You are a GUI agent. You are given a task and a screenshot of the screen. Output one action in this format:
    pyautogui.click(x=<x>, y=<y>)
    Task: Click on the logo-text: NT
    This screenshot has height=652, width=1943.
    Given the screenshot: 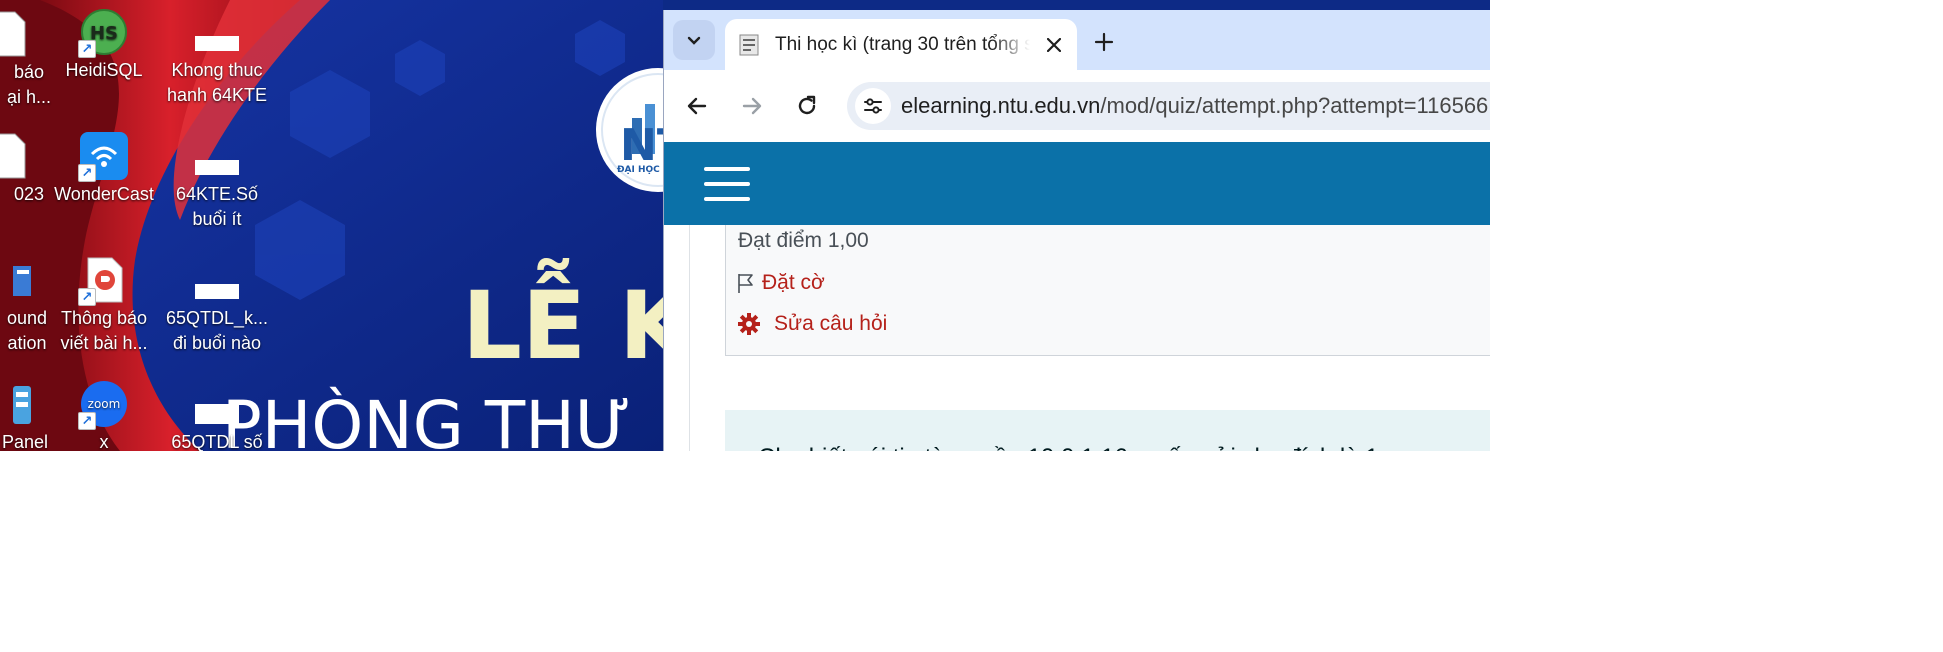 What is the action you would take?
    pyautogui.click(x=641, y=145)
    